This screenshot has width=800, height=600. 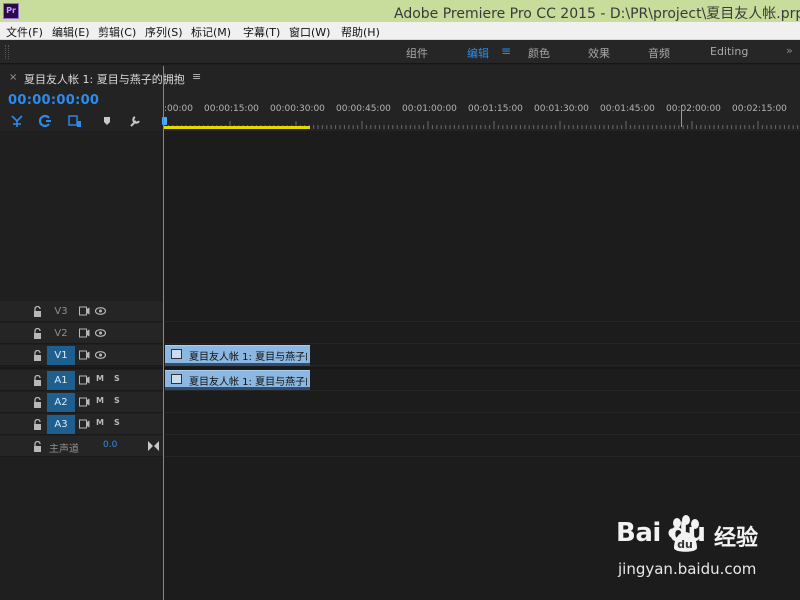 I want to click on add-marker-icon, so click(x=75, y=121).